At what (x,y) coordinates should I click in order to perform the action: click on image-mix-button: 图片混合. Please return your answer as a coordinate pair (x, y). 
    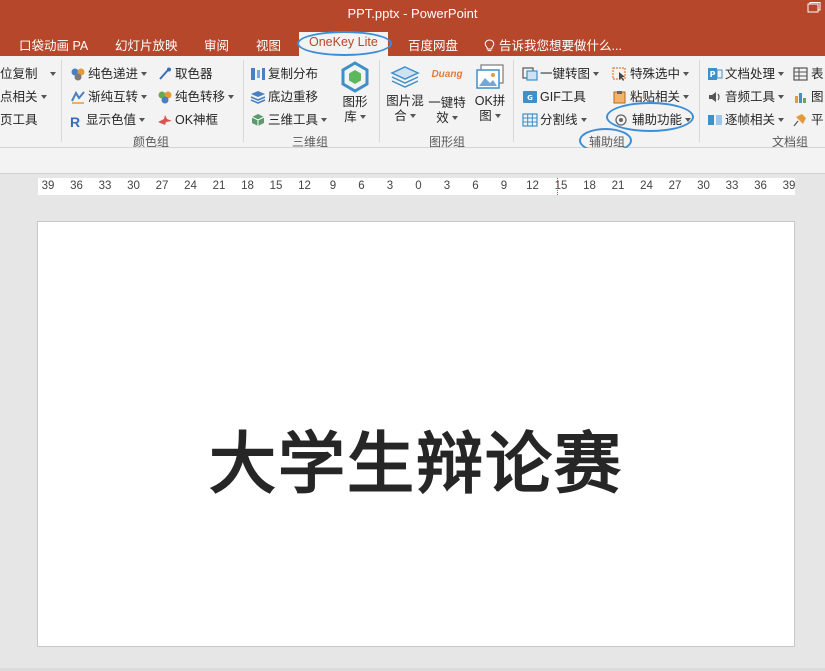
    Looking at the image, I should click on (405, 94).